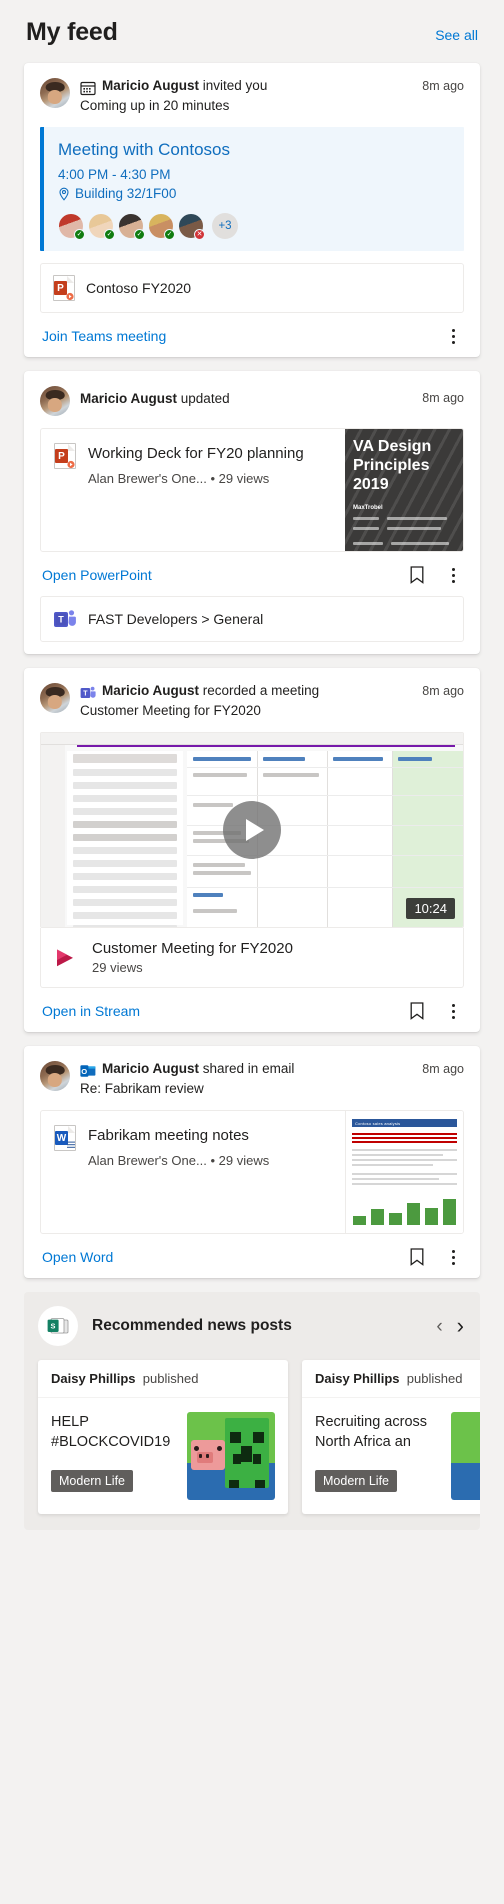 This screenshot has width=504, height=1904. I want to click on card-subtitle: Re: Fabrikam review, so click(142, 1088).